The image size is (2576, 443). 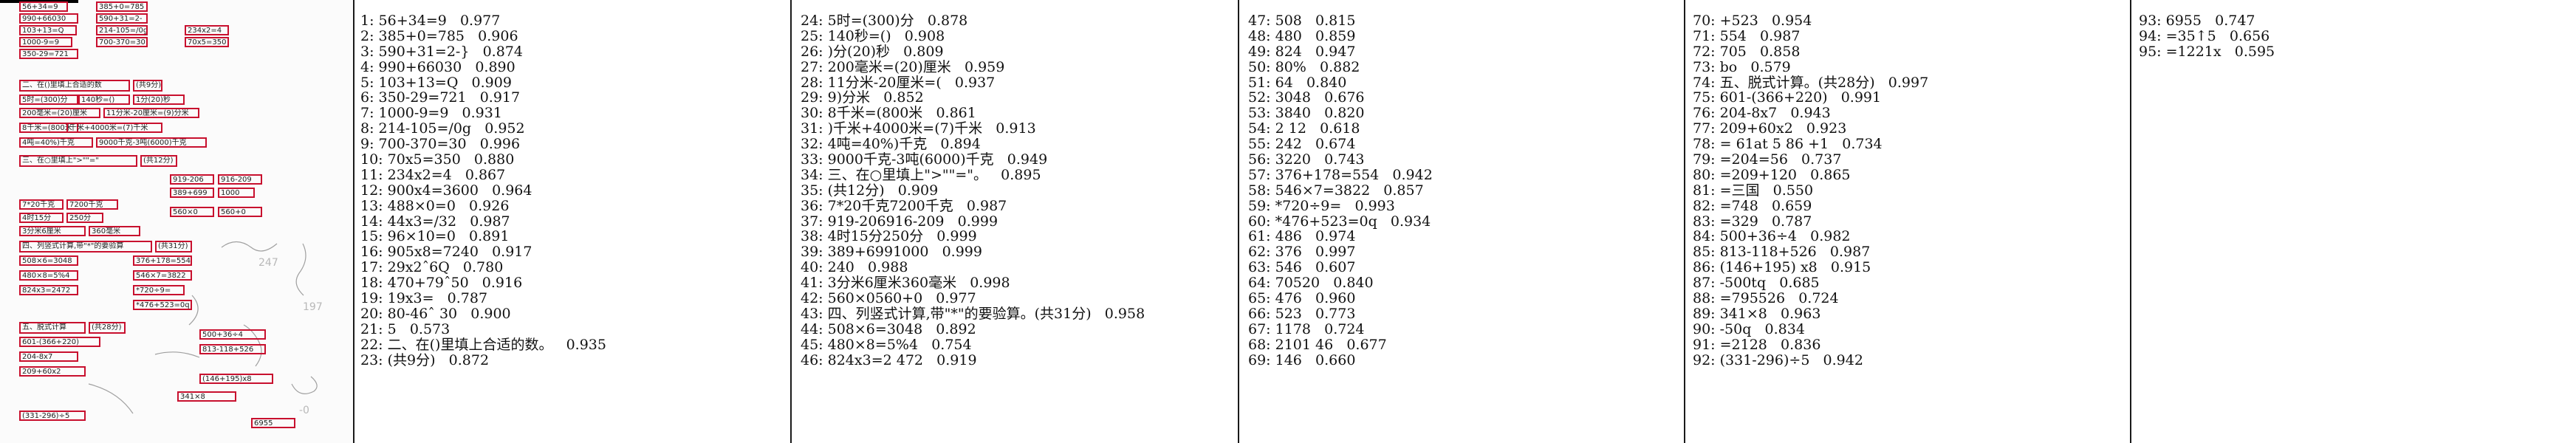 What do you see at coordinates (232, 334) in the screenshot?
I see `detection-box: 500+36÷4` at bounding box center [232, 334].